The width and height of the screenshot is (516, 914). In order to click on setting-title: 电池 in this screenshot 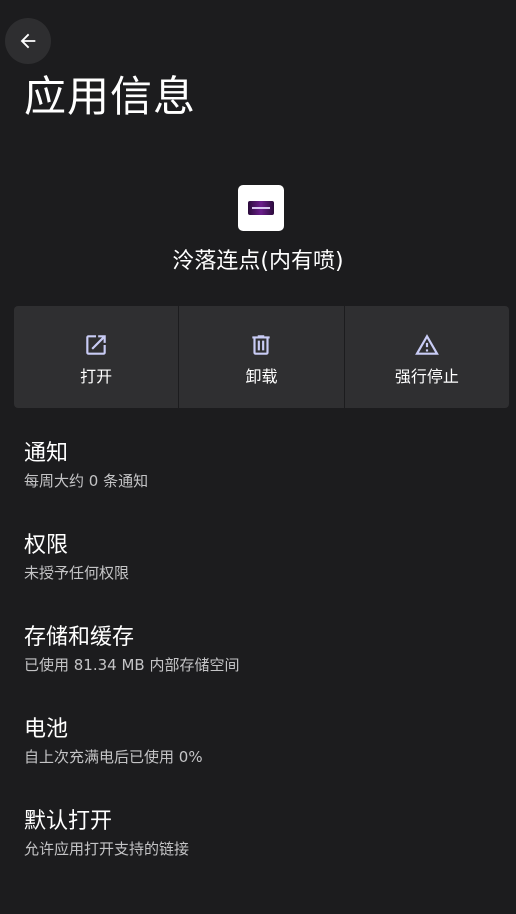, I will do `click(46, 729)`.